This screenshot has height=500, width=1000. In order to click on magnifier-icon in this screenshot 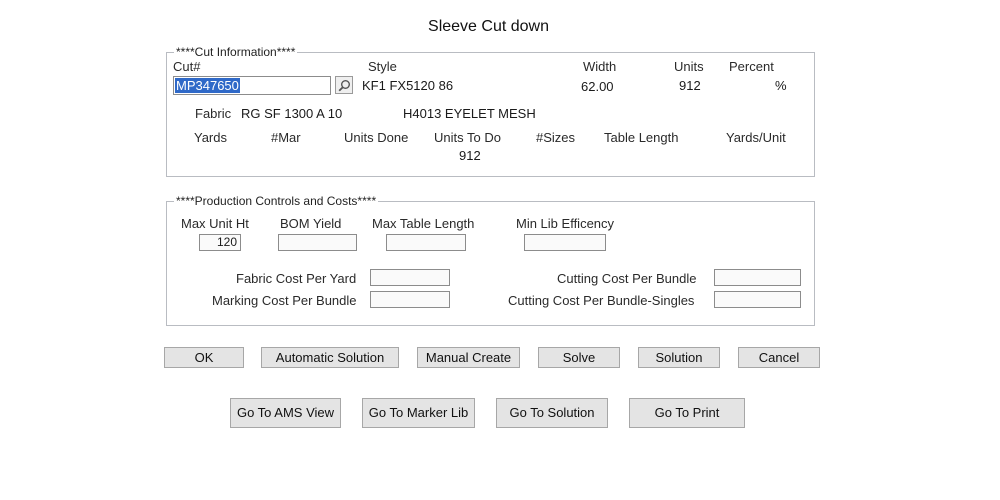, I will do `click(344, 86)`.